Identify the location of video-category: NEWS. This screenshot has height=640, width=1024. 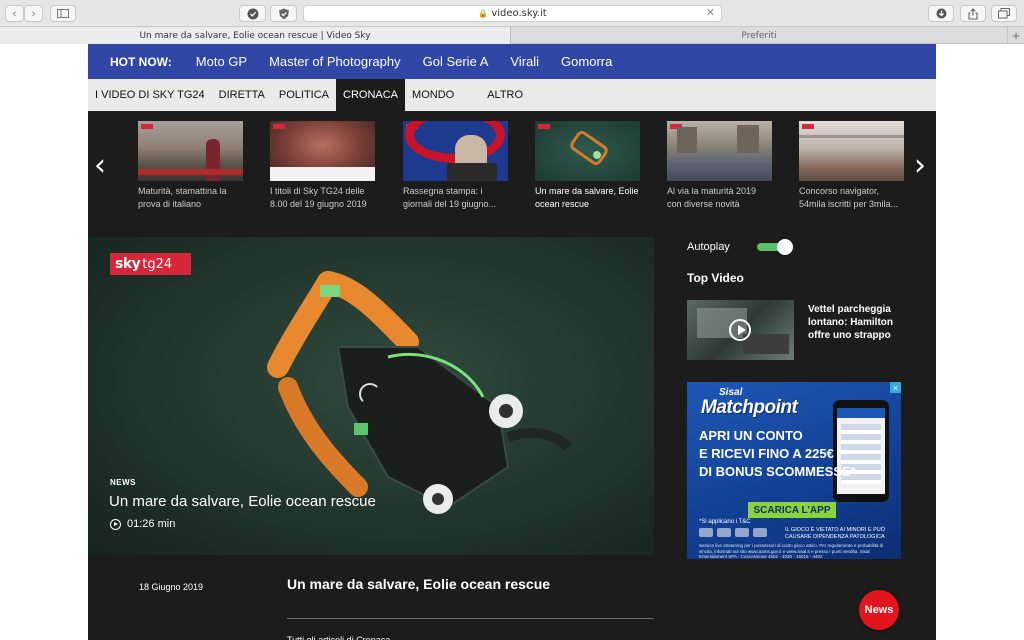
(123, 482).